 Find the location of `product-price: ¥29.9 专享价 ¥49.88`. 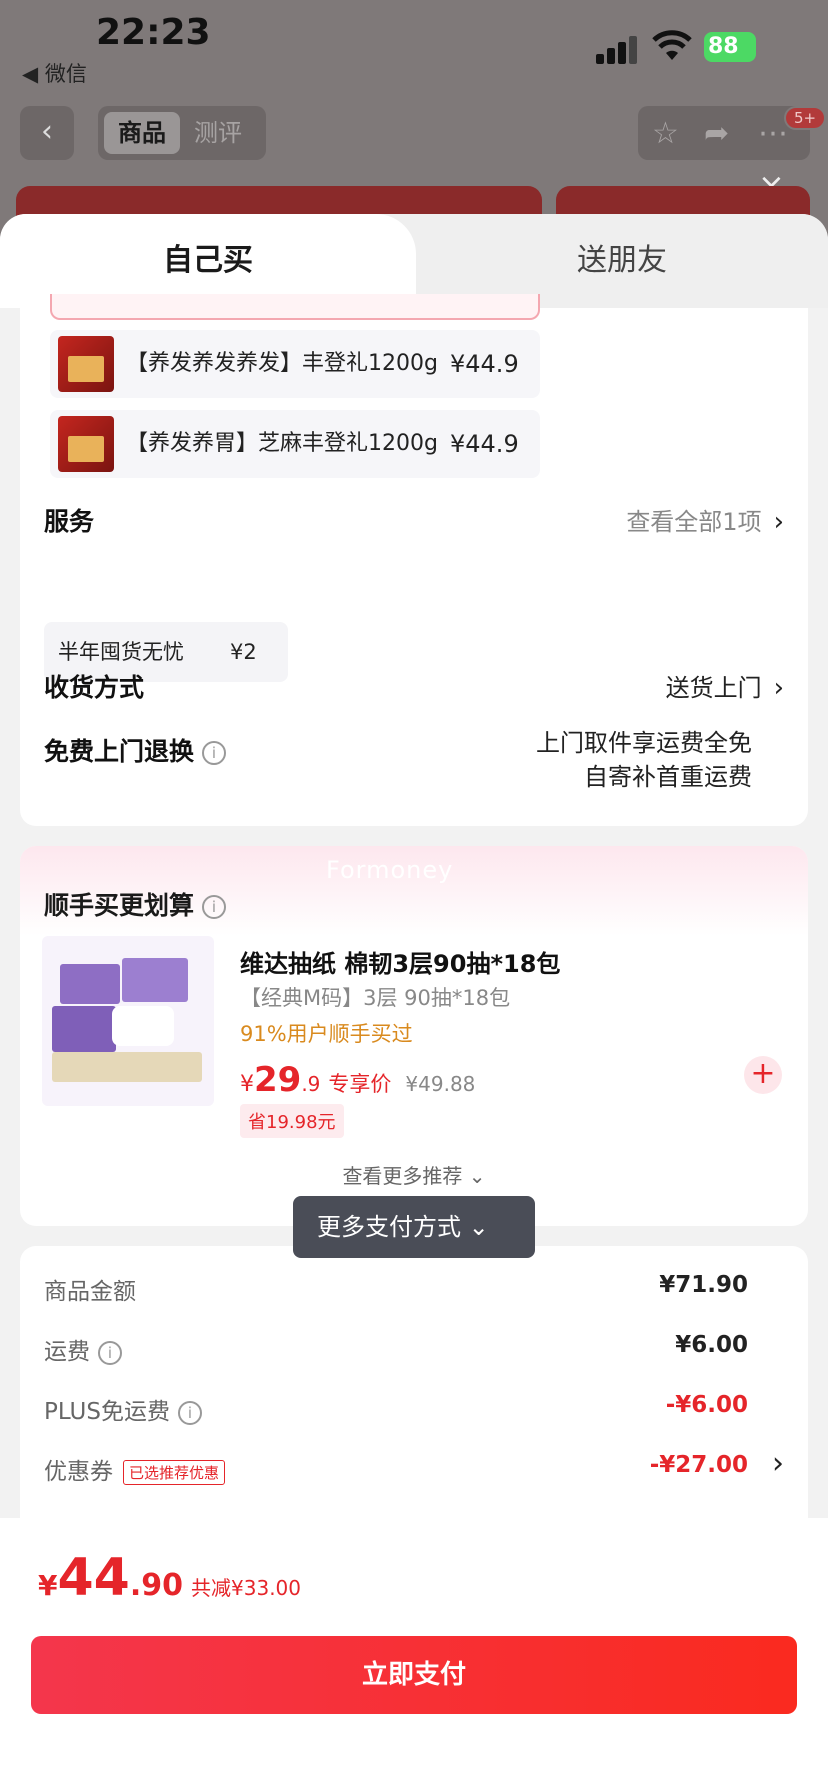

product-price: ¥29.9 专享价 ¥49.88 is located at coordinates (357, 1080).